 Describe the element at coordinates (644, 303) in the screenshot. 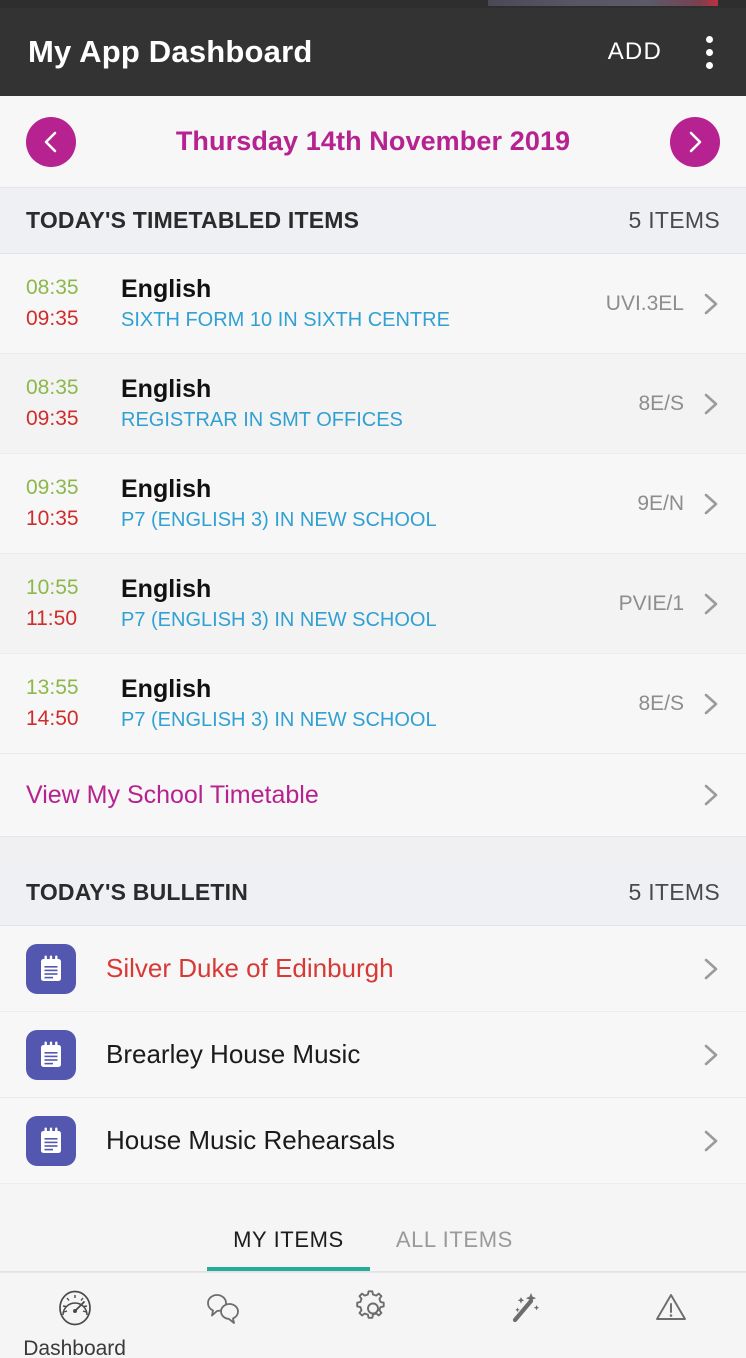

I see `class-code: UVI.3EL` at that location.